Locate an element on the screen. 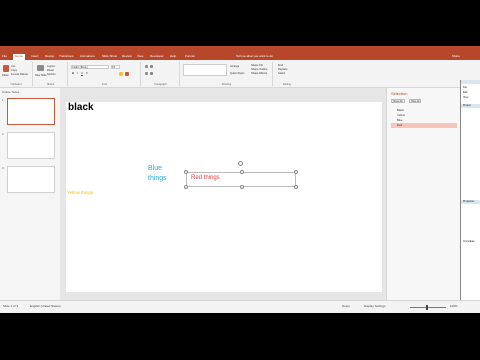 This screenshot has width=480, height=360. font-label: Font is located at coordinates (104, 84).